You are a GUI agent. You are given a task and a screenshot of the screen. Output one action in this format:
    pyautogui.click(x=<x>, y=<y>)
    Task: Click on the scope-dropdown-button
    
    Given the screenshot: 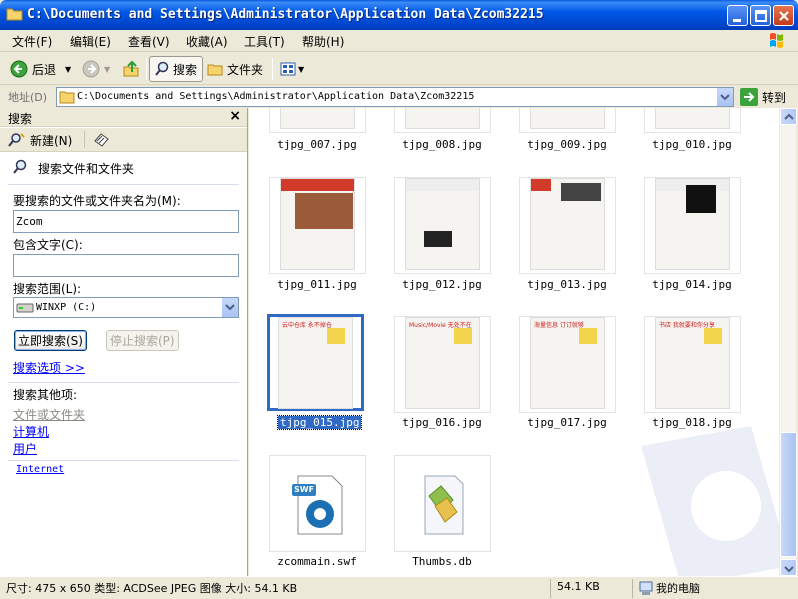 What is the action you would take?
    pyautogui.click(x=230, y=307)
    